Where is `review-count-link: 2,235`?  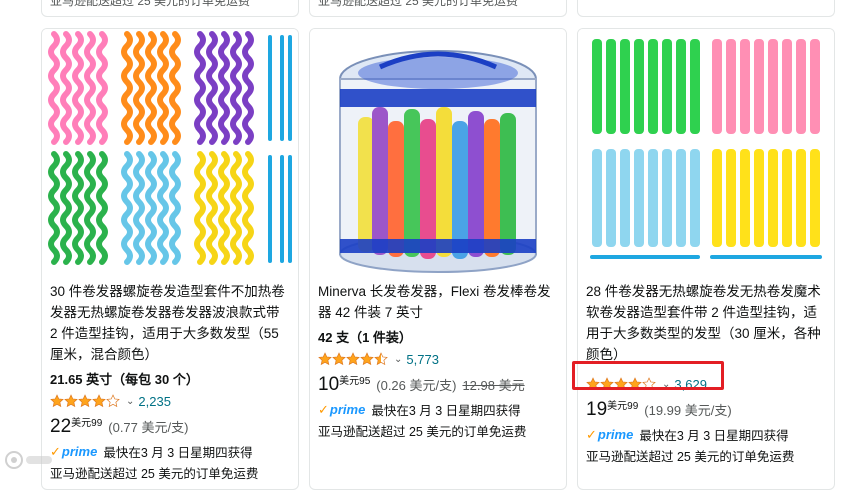 review-count-link: 2,235 is located at coordinates (154, 401).